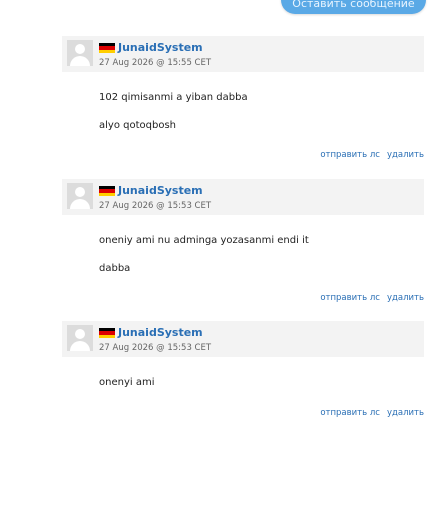 The width and height of the screenshot is (441, 512). I want to click on comment-text: dabba, so click(115, 268).